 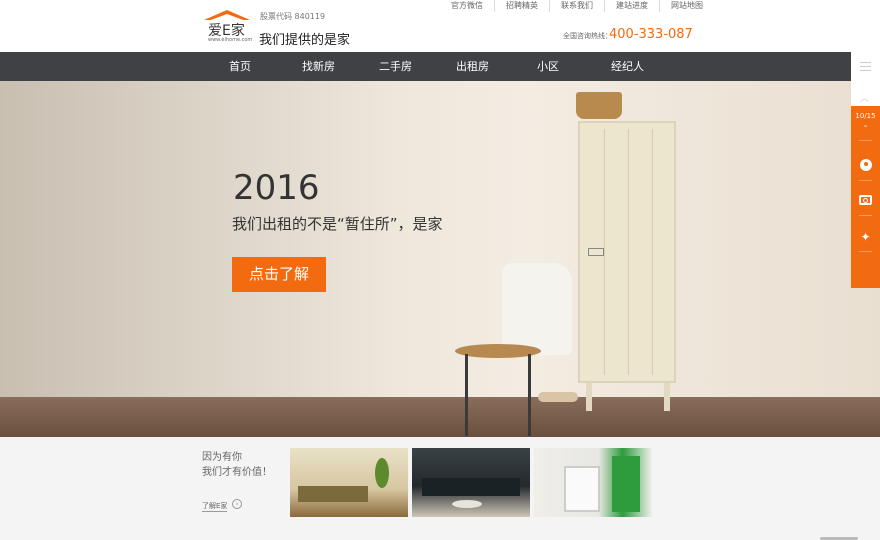 What do you see at coordinates (472, 66) in the screenshot?
I see `nav-item-rental: 出租房` at bounding box center [472, 66].